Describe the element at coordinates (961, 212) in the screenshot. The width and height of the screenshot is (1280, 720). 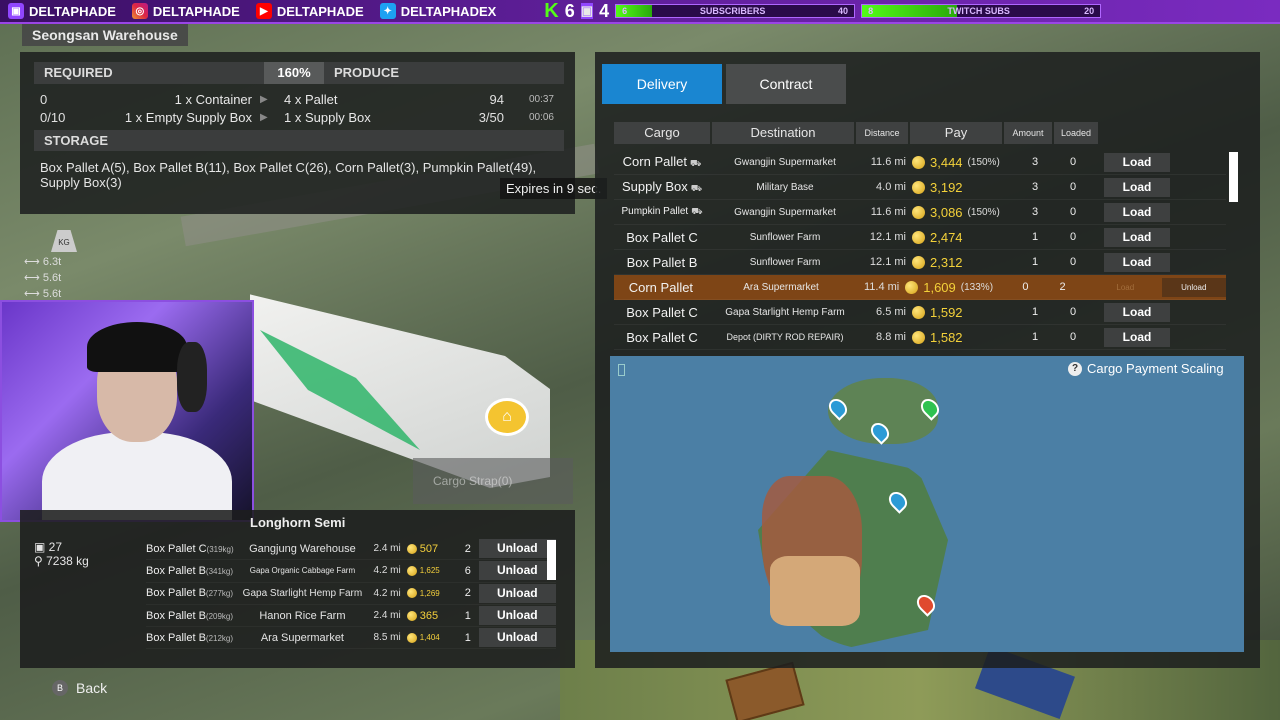
I see `cargo-pay: 3,086 (150%)` at that location.